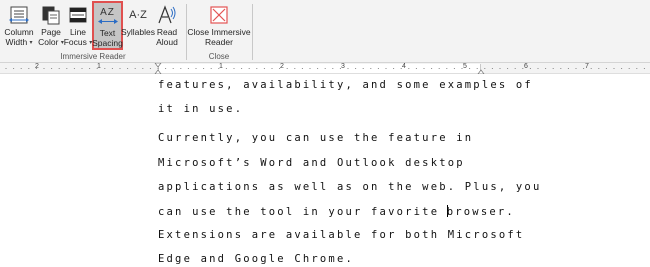 This screenshot has height=267, width=650. I want to click on page-color-label-2: Color, so click(48, 42).